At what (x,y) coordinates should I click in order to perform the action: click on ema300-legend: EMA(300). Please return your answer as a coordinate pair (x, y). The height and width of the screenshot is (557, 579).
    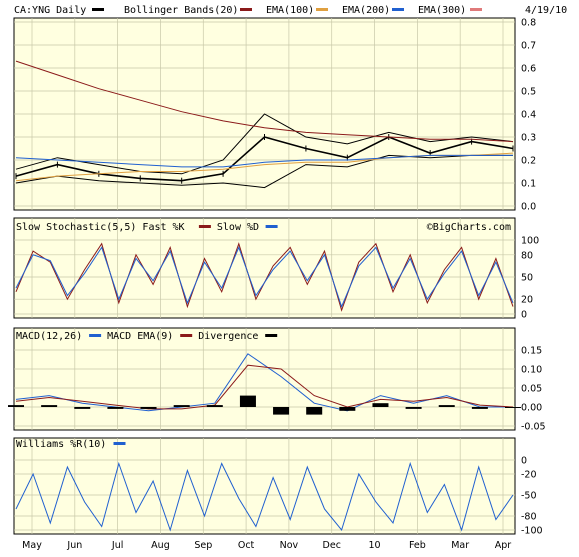
    Looking at the image, I should click on (442, 10).